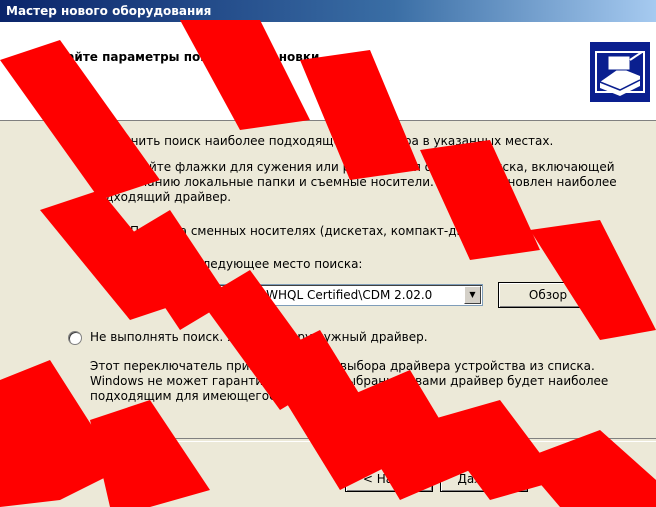 This screenshot has width=656, height=507. Describe the element at coordinates (620, 72) in the screenshot. I see `hardware-wizard-icon` at that location.